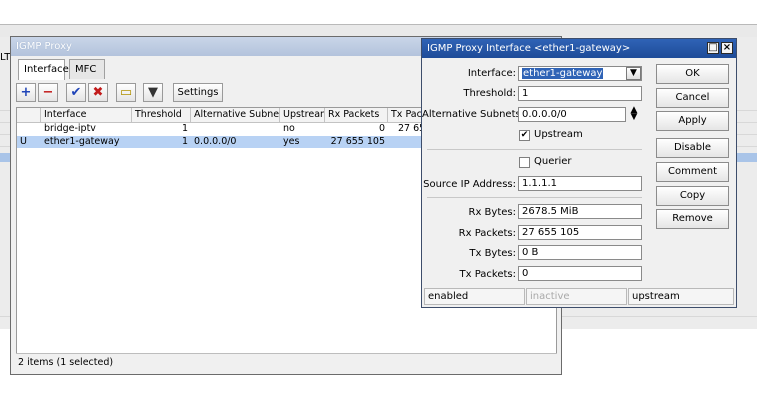 This screenshot has width=757, height=412. What do you see at coordinates (713, 48) in the screenshot?
I see `restore-icon: □` at bounding box center [713, 48].